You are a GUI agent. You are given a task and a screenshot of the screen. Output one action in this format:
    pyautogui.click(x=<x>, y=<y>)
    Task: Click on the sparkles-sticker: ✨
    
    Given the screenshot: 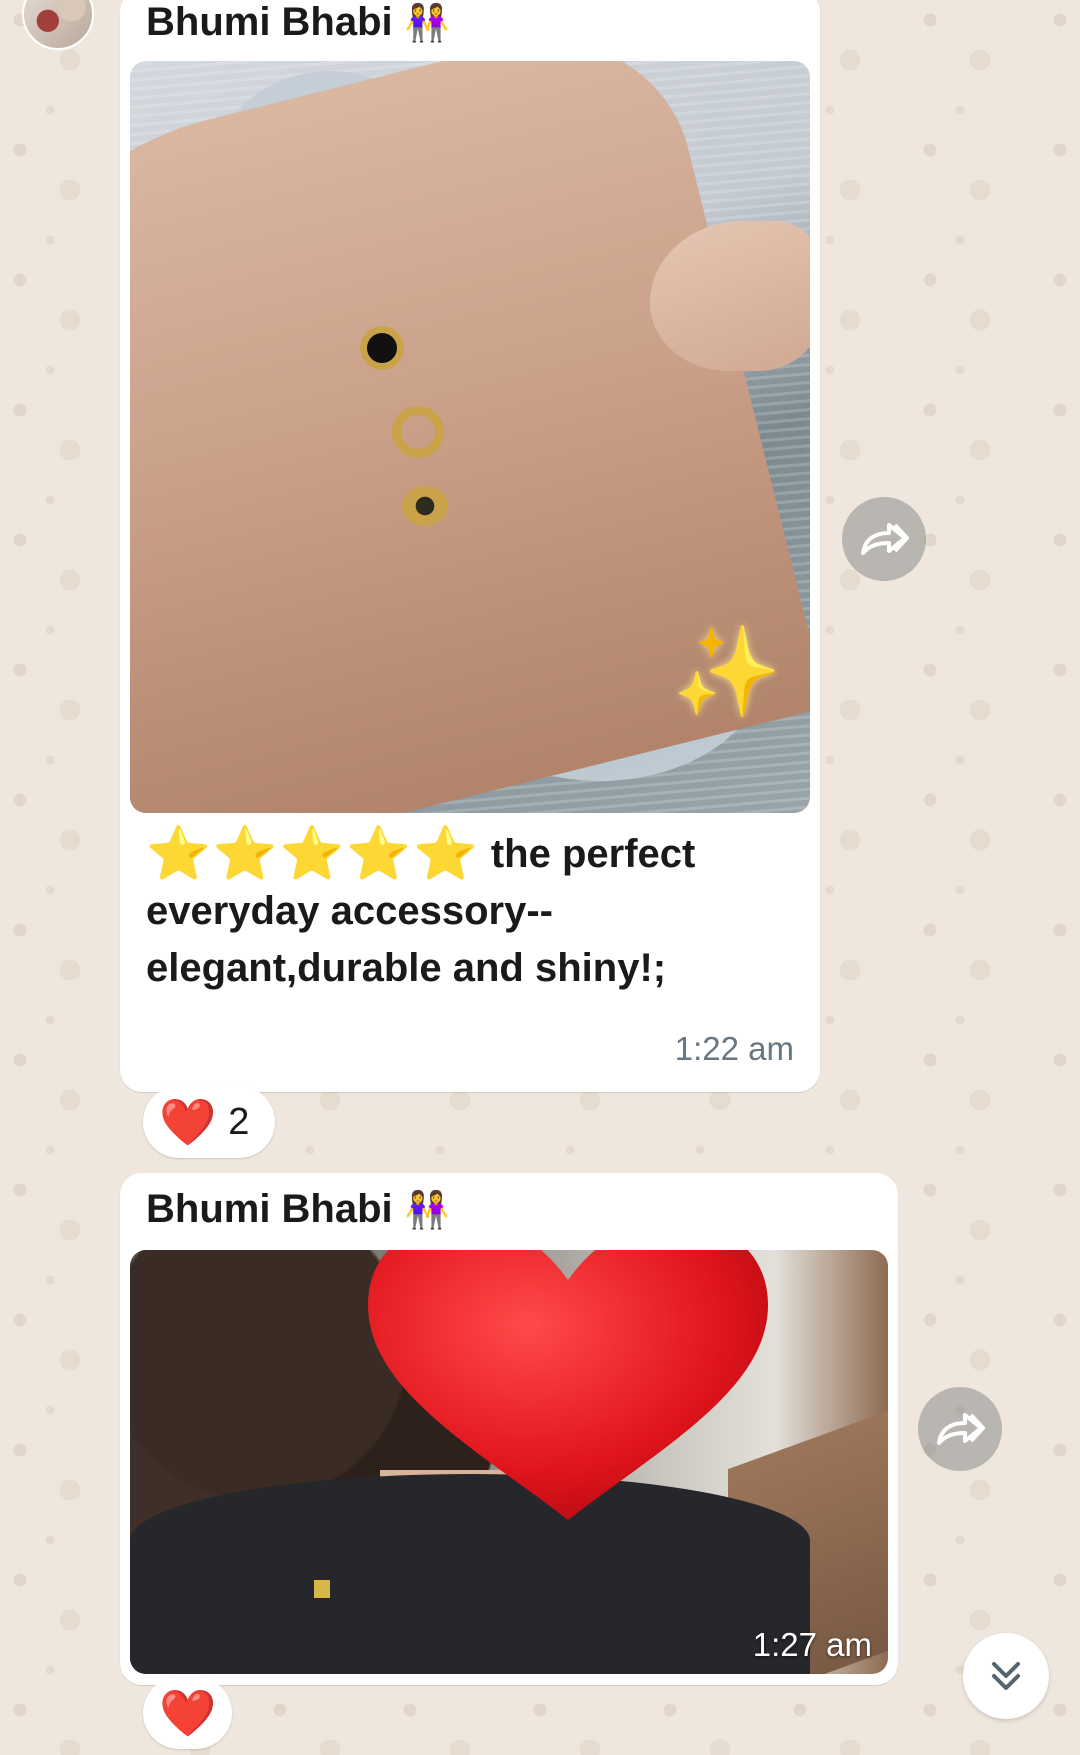 What is the action you would take?
    pyautogui.click(x=727, y=671)
    